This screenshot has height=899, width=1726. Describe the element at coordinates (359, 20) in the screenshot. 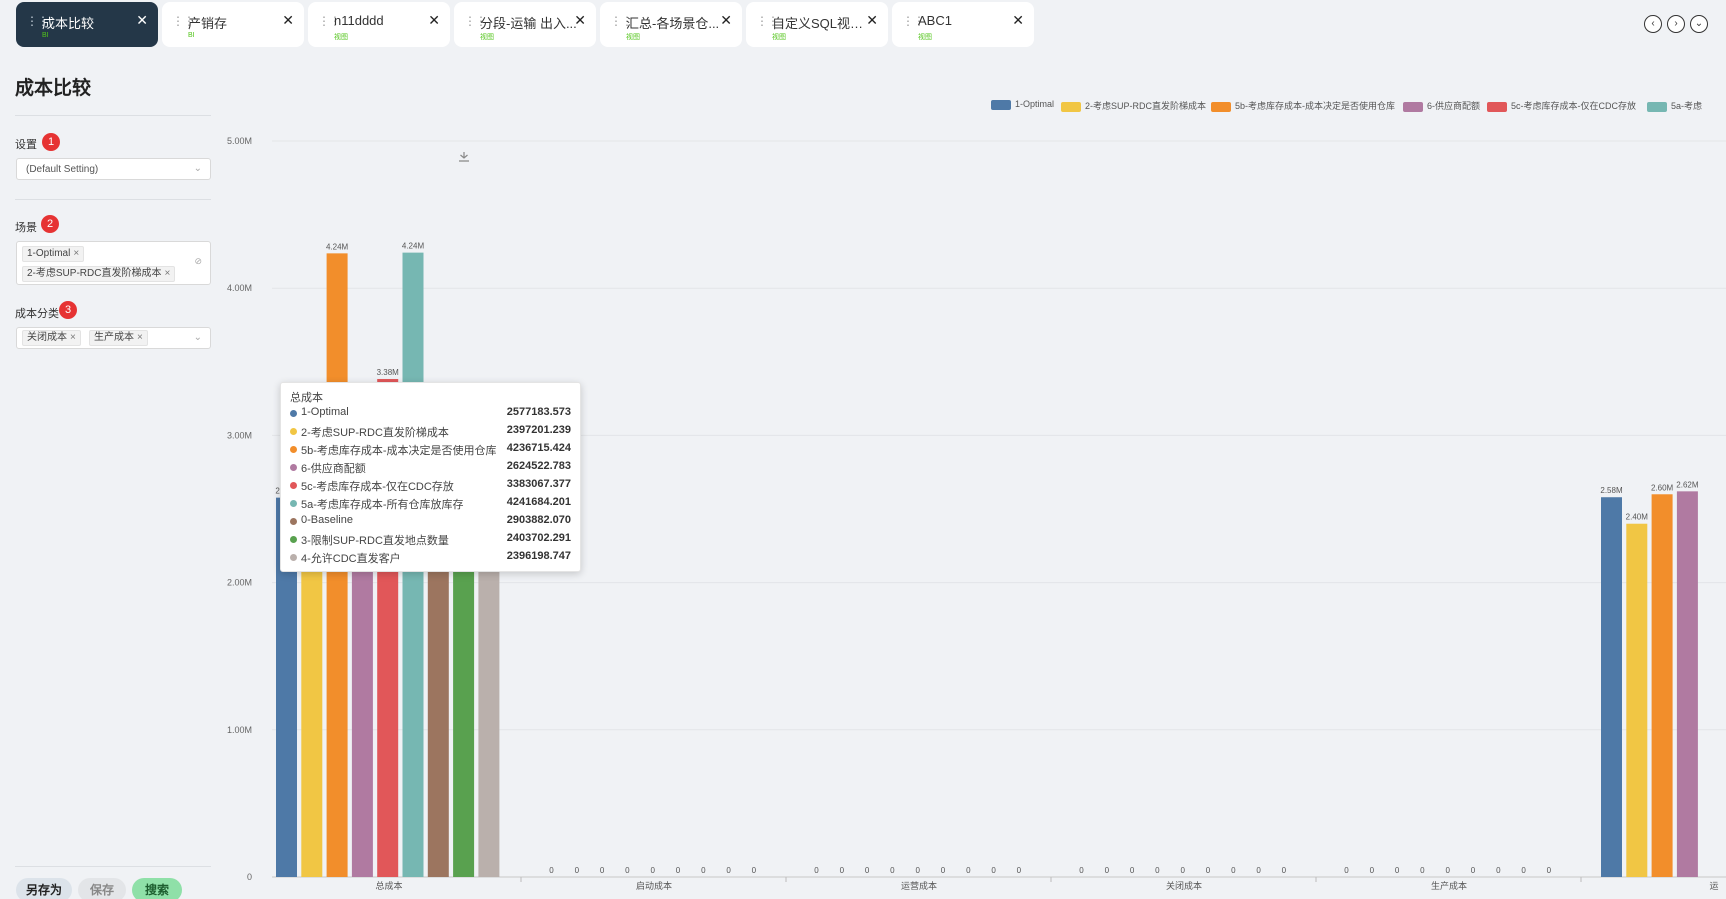

I see `tab-title: n11dddd` at that location.